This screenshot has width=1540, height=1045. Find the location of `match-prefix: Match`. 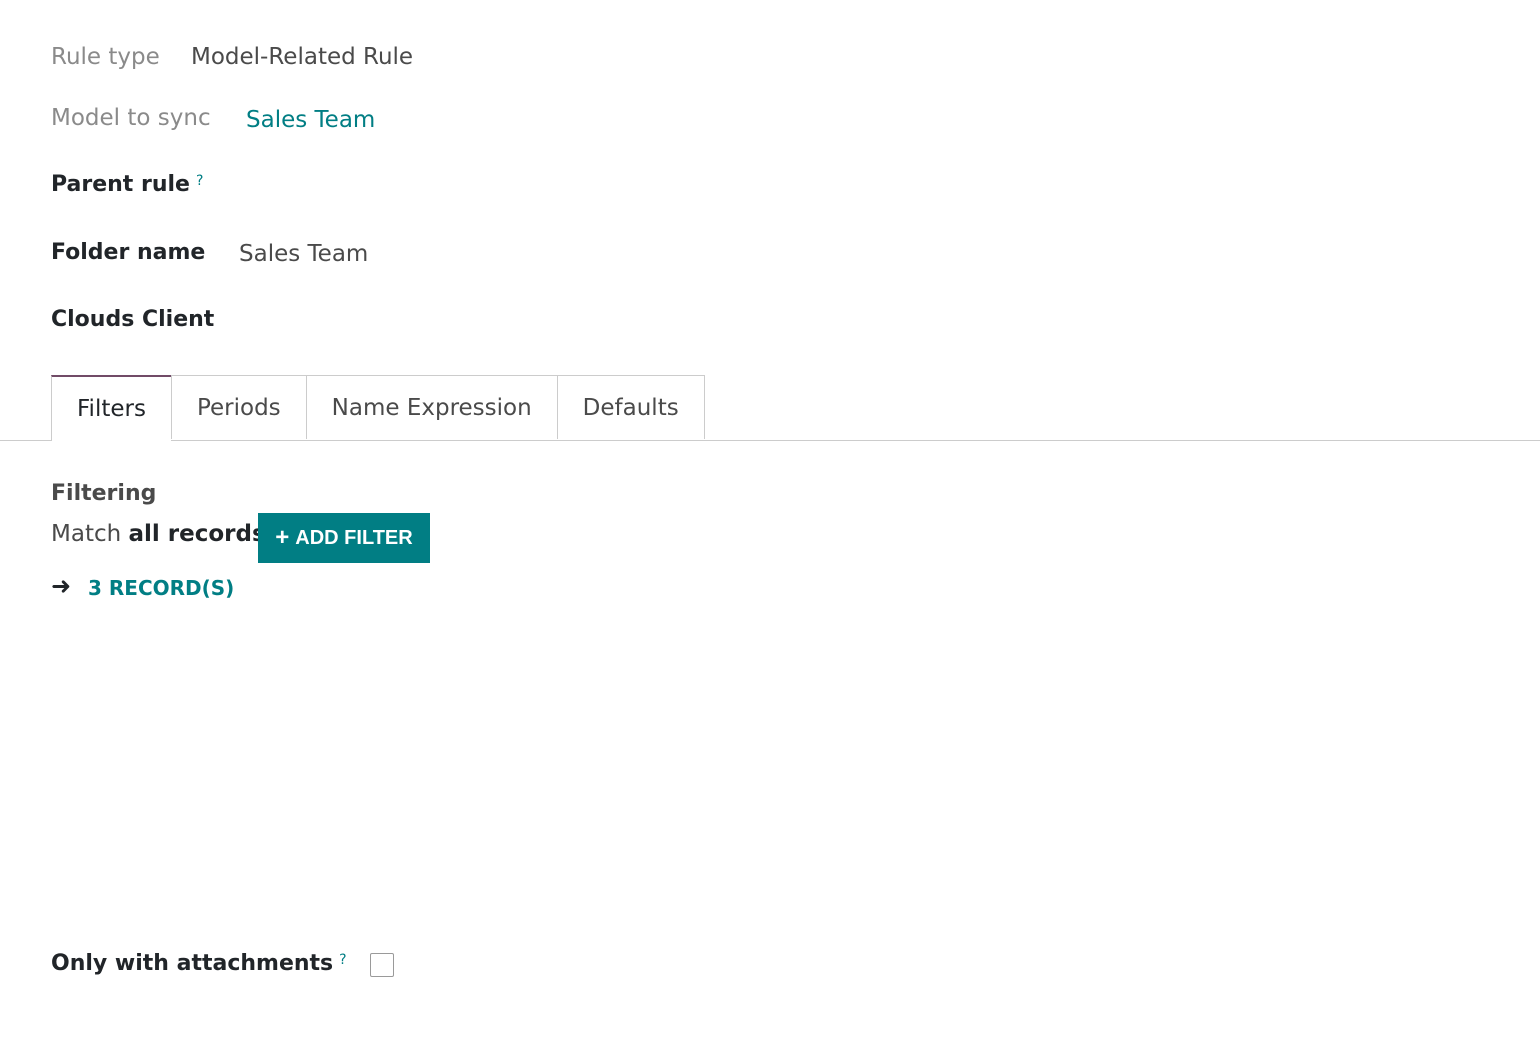

match-prefix: Match is located at coordinates (86, 534).